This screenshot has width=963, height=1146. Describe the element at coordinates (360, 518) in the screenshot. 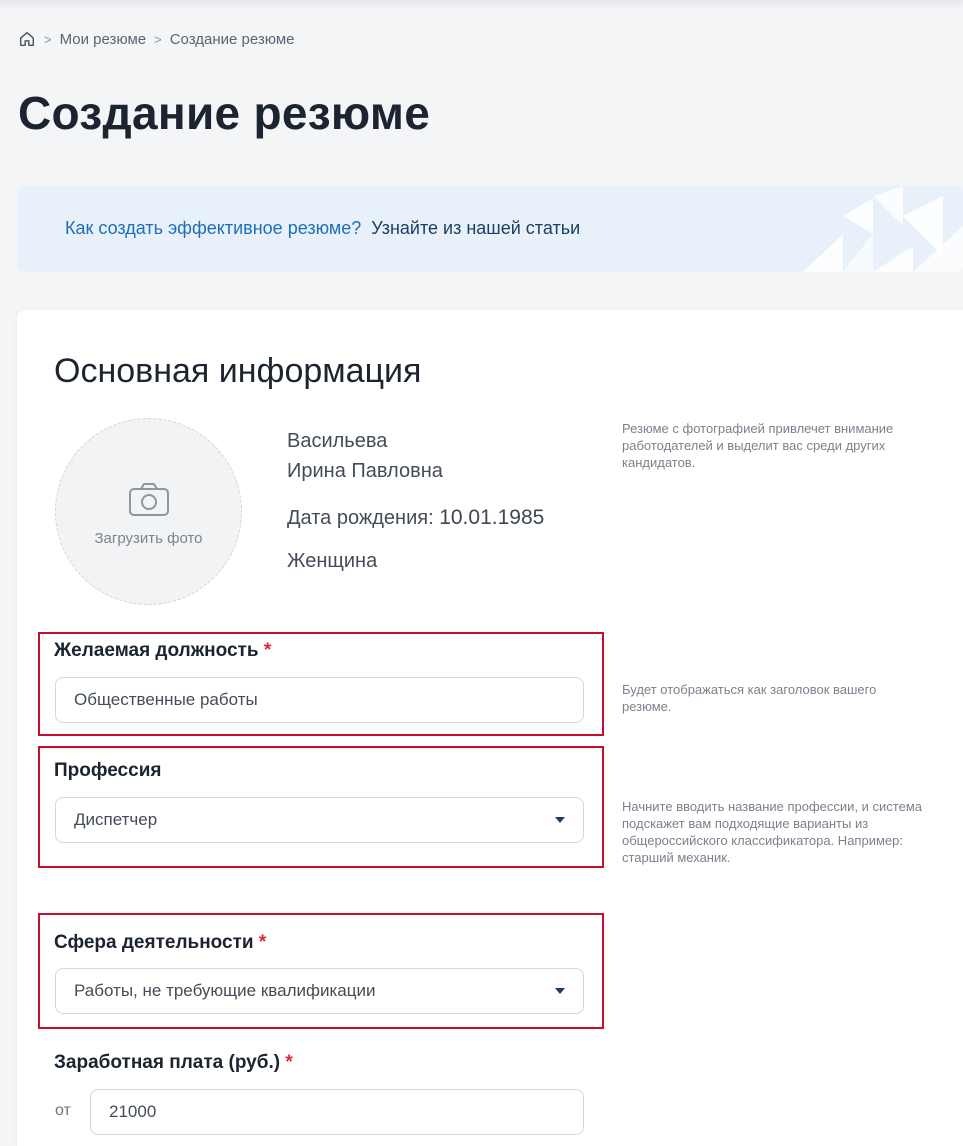

I see `birth-date-label: Дата рождения:` at that location.